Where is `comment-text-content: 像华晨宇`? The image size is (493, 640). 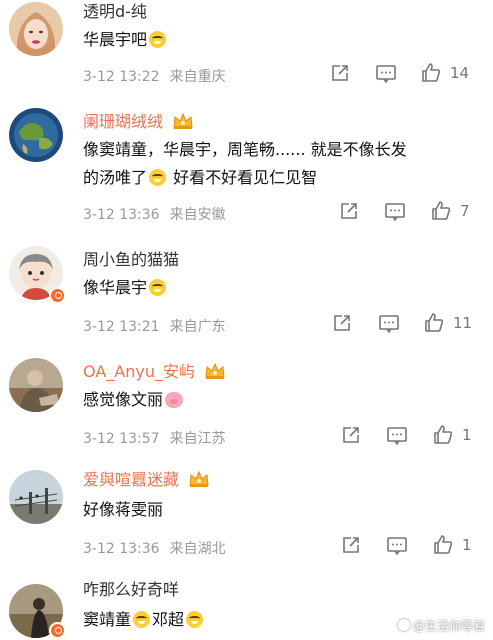
comment-text-content: 像华晨宇 is located at coordinates (115, 287).